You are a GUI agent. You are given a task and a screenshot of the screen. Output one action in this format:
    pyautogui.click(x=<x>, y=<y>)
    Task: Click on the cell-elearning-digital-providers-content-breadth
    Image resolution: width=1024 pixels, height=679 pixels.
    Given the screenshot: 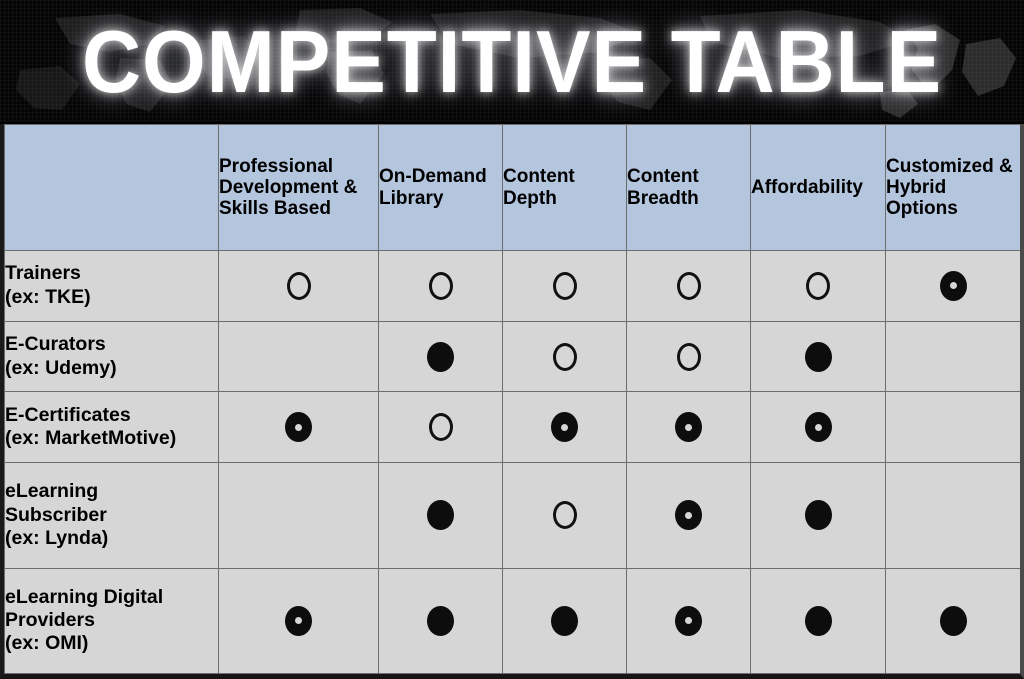 What is the action you would take?
    pyautogui.click(x=688, y=620)
    